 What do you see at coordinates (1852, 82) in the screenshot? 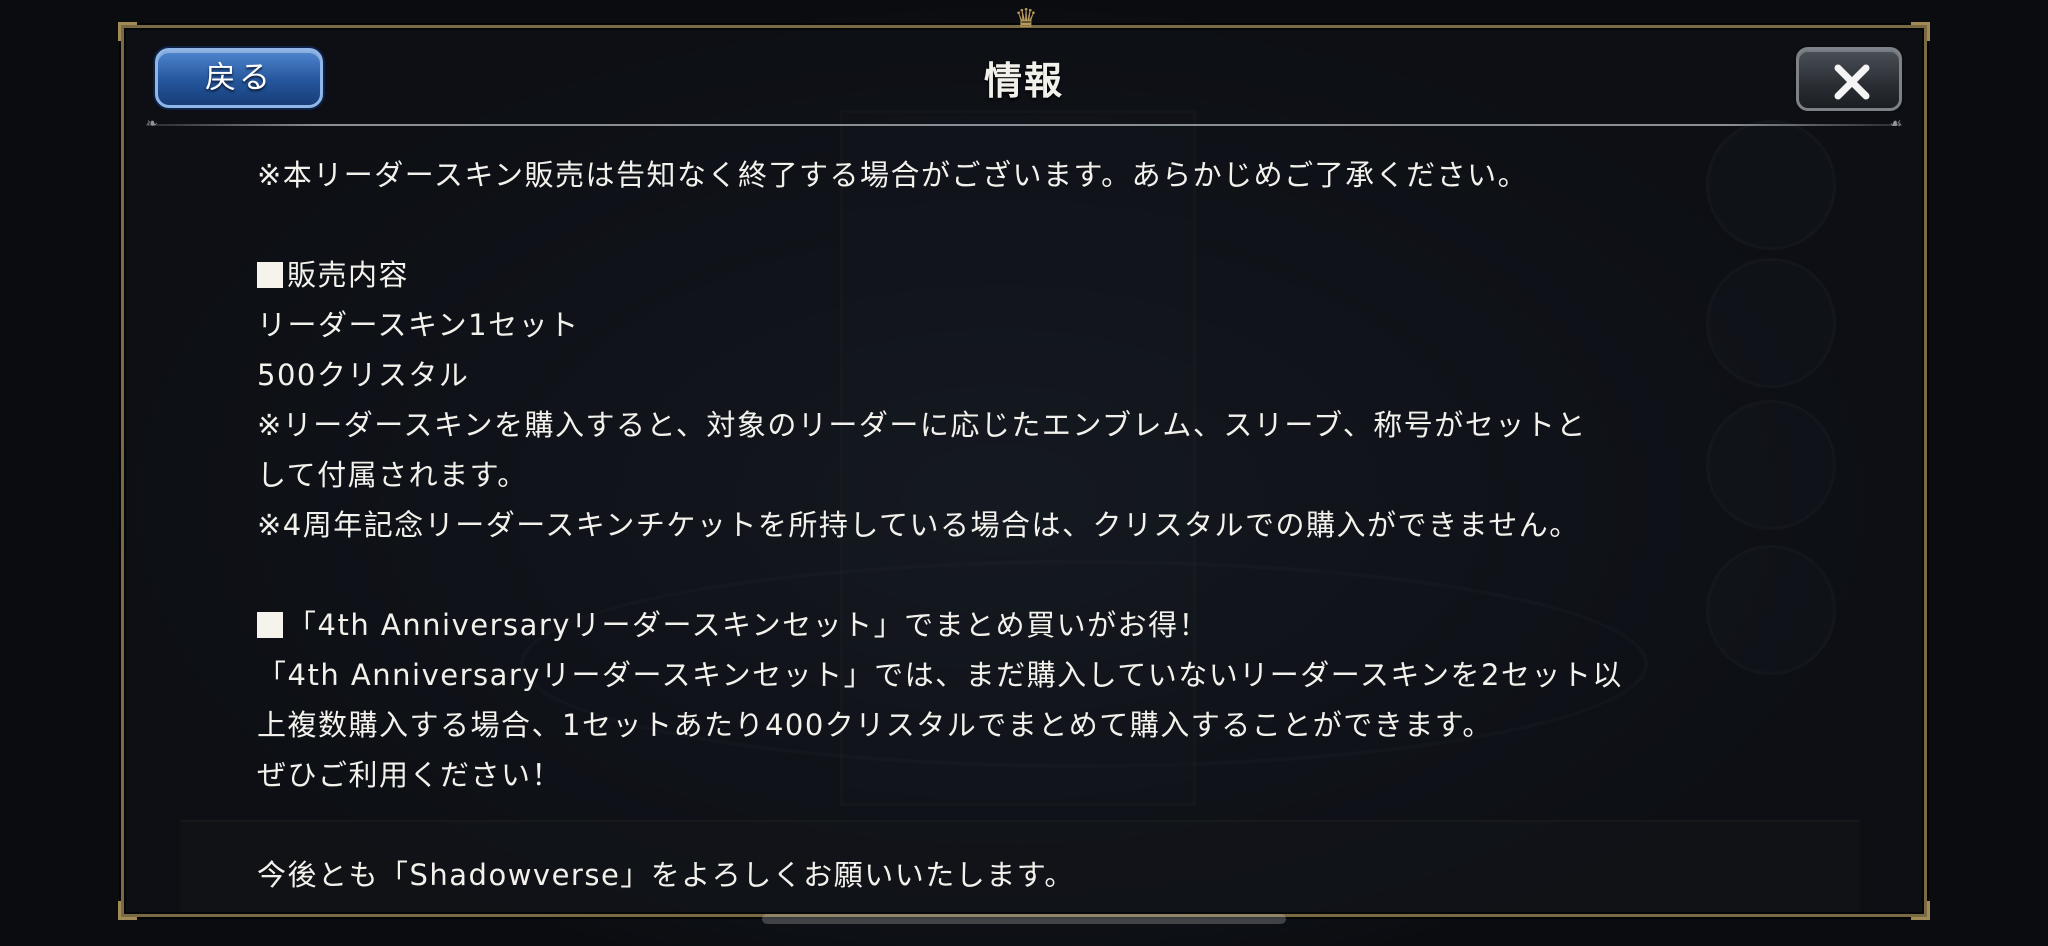
I see `close-icon` at bounding box center [1852, 82].